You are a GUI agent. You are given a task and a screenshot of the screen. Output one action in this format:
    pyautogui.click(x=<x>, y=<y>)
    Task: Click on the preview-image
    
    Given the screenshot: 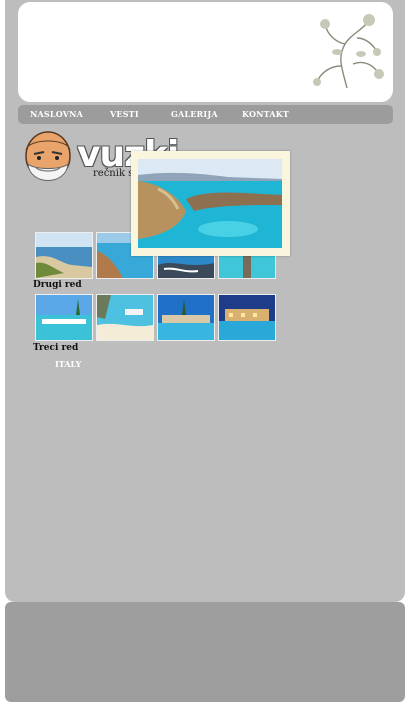 What is the action you would take?
    pyautogui.click(x=210, y=203)
    